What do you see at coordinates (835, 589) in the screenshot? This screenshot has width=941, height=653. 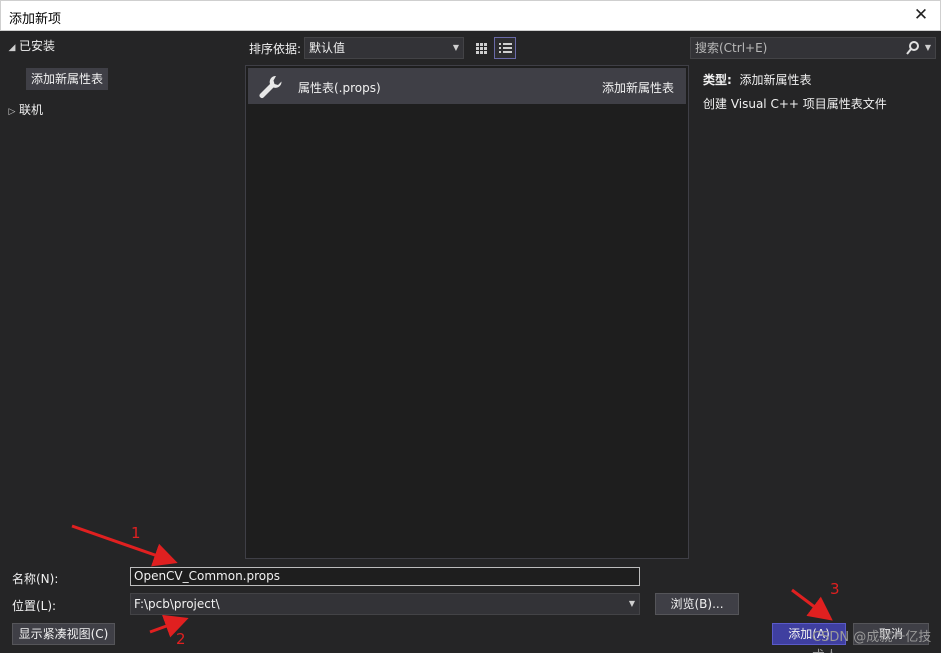 I see `annotation-label-3: 3` at bounding box center [835, 589].